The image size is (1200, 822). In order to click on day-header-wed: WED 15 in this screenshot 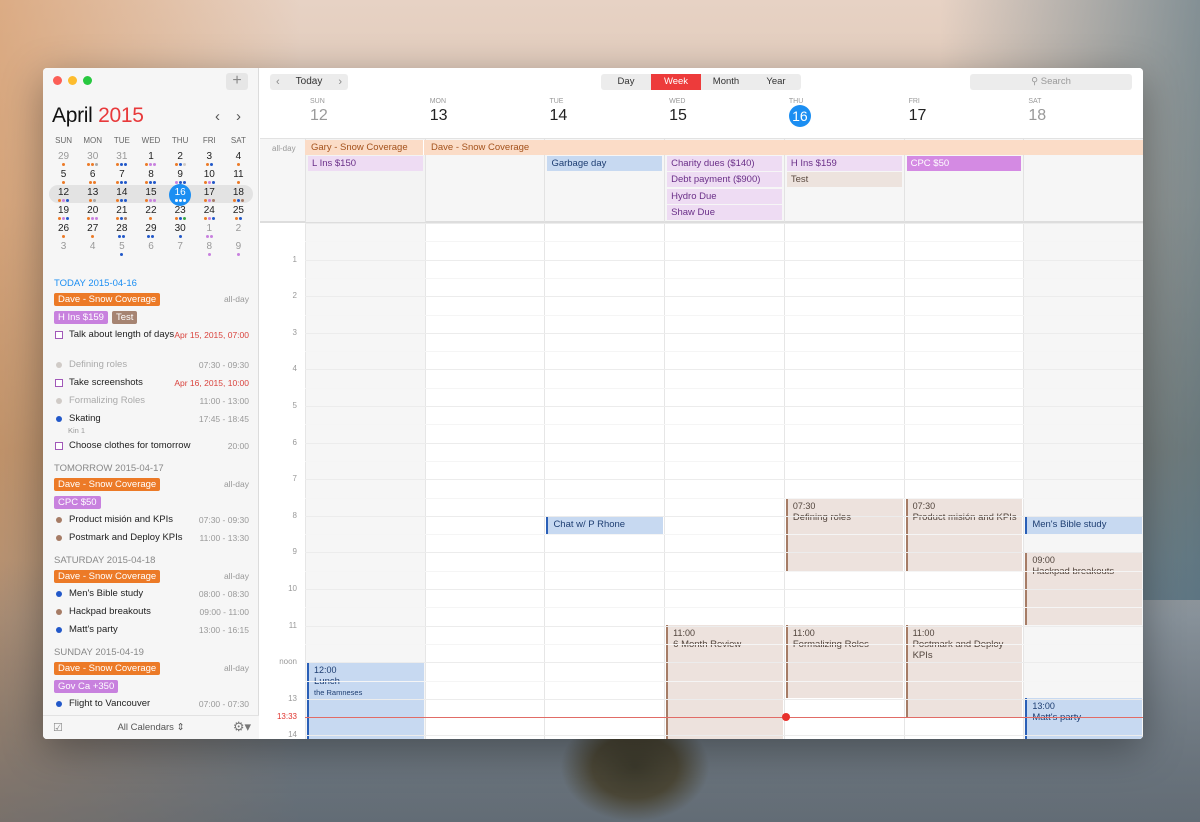, I will do `click(724, 117)`.